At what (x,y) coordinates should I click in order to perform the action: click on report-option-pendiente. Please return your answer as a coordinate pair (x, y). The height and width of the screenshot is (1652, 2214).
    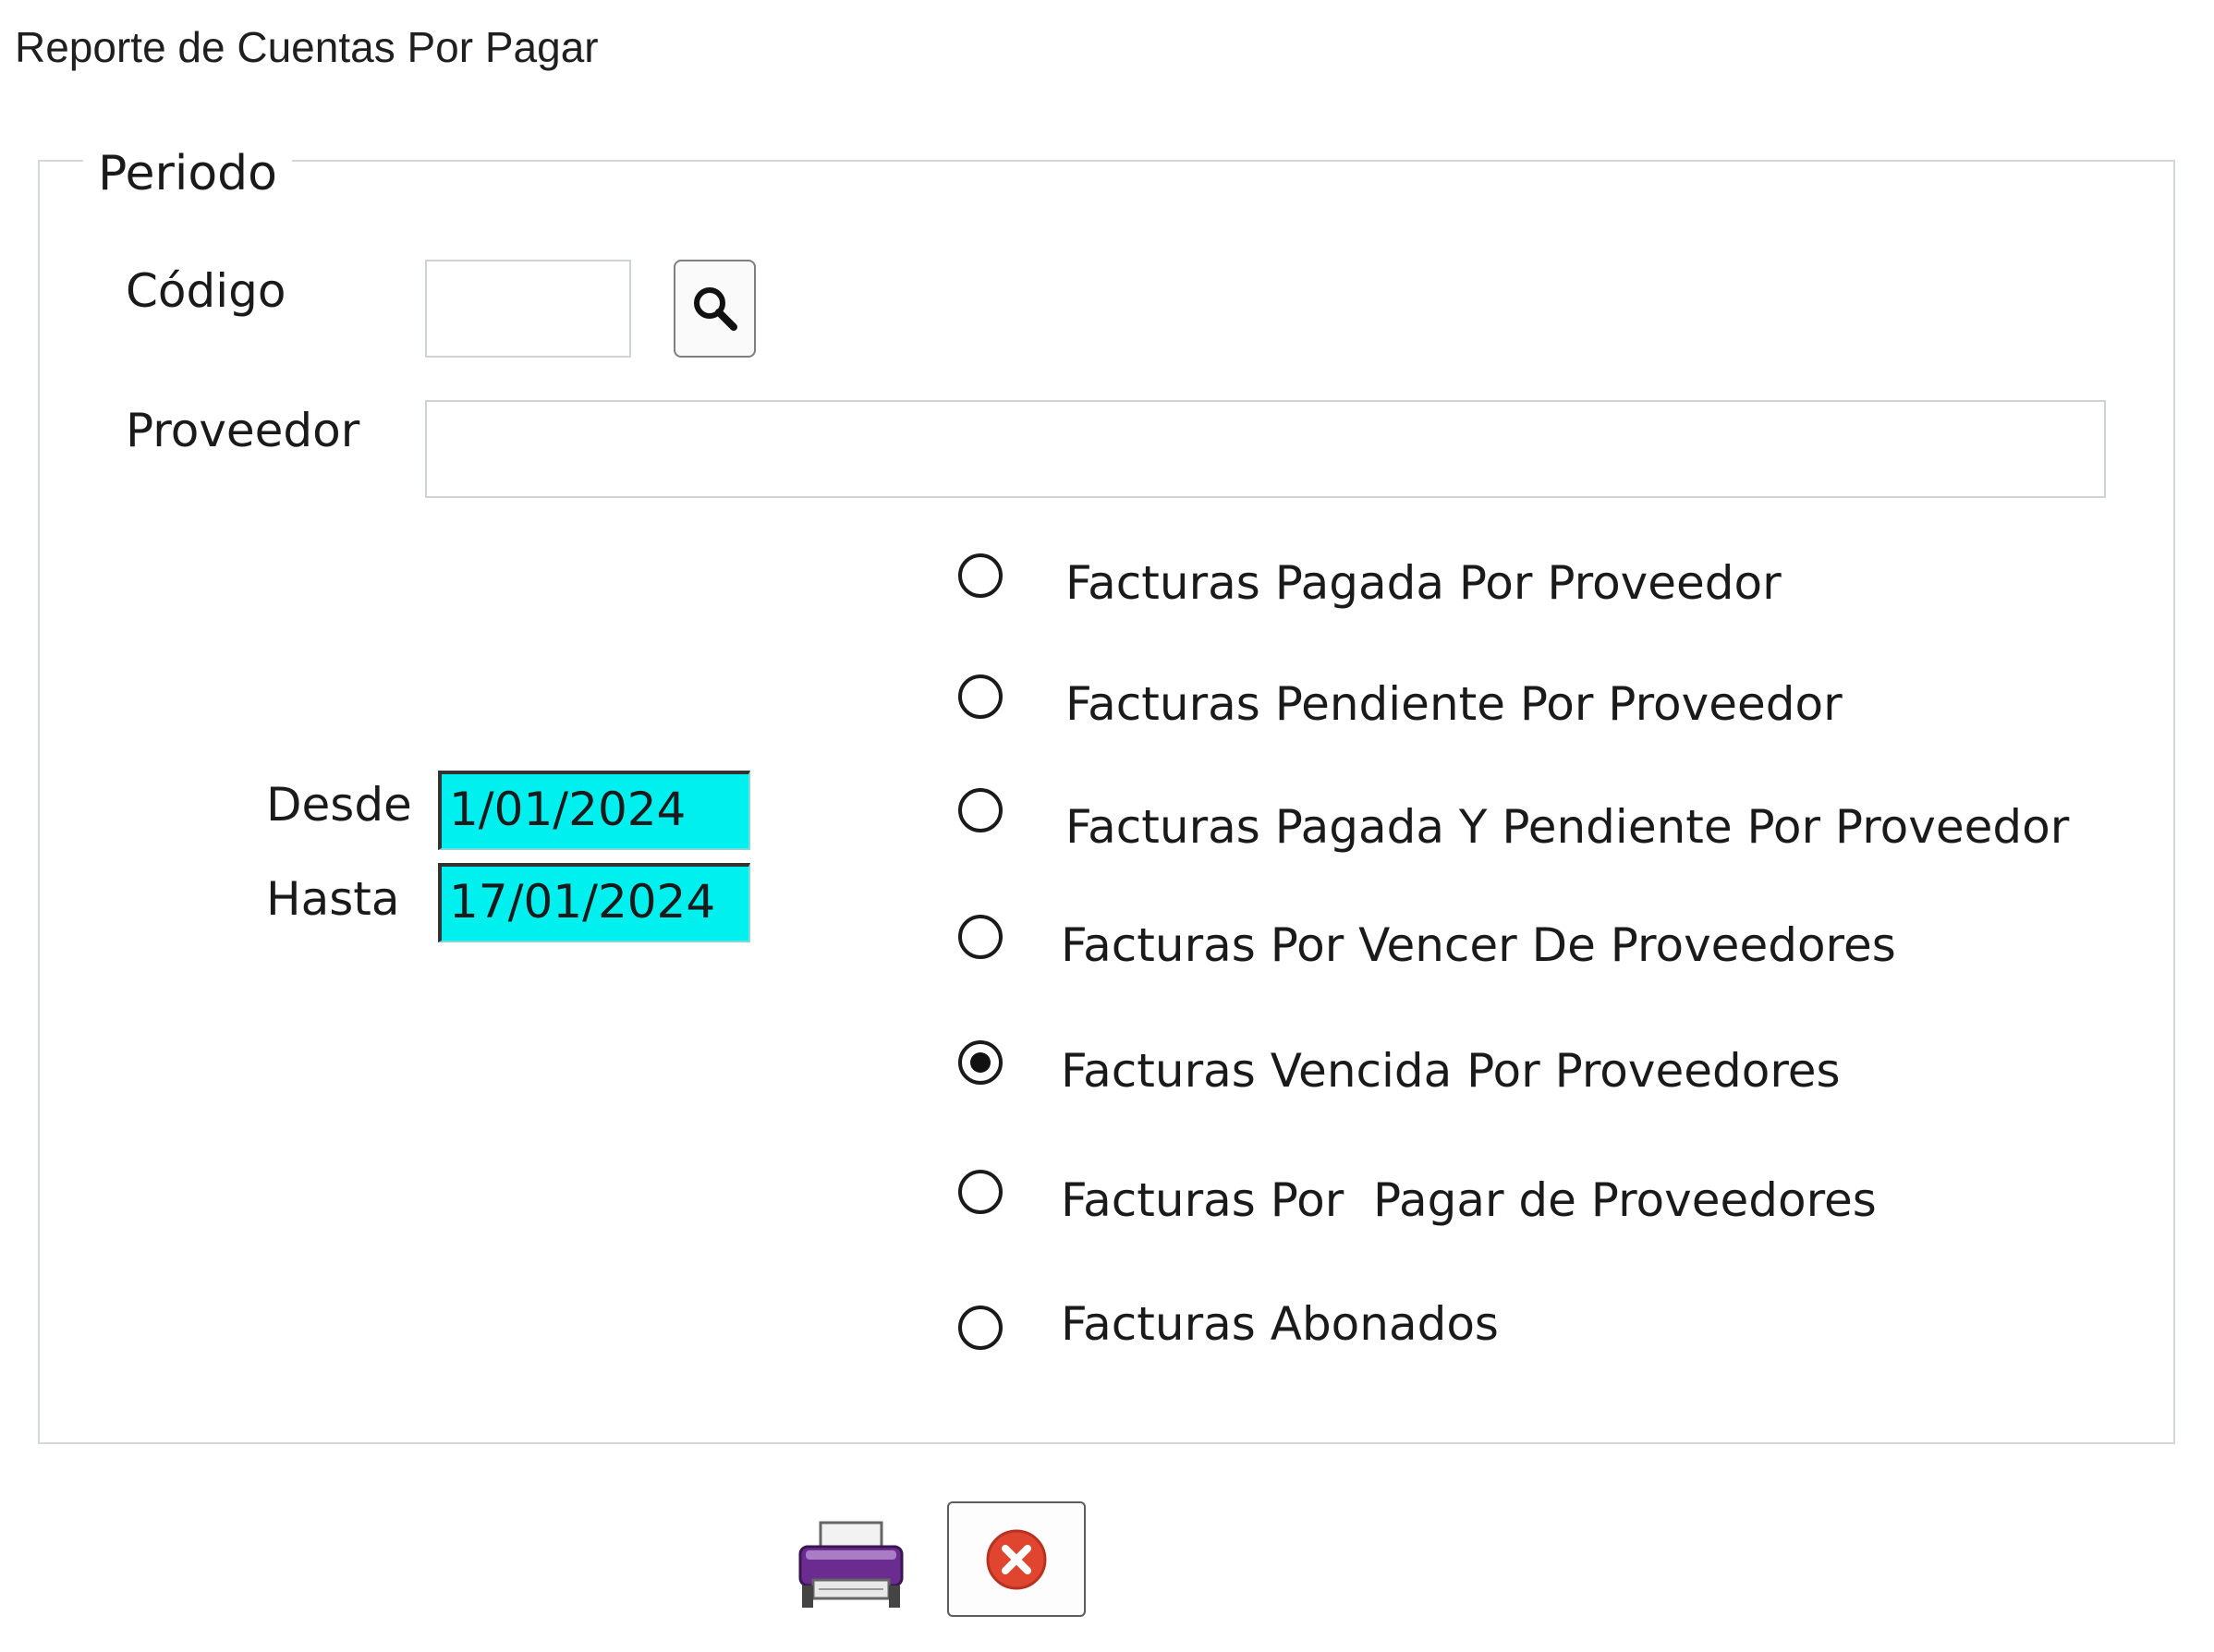
    Looking at the image, I should click on (980, 696).